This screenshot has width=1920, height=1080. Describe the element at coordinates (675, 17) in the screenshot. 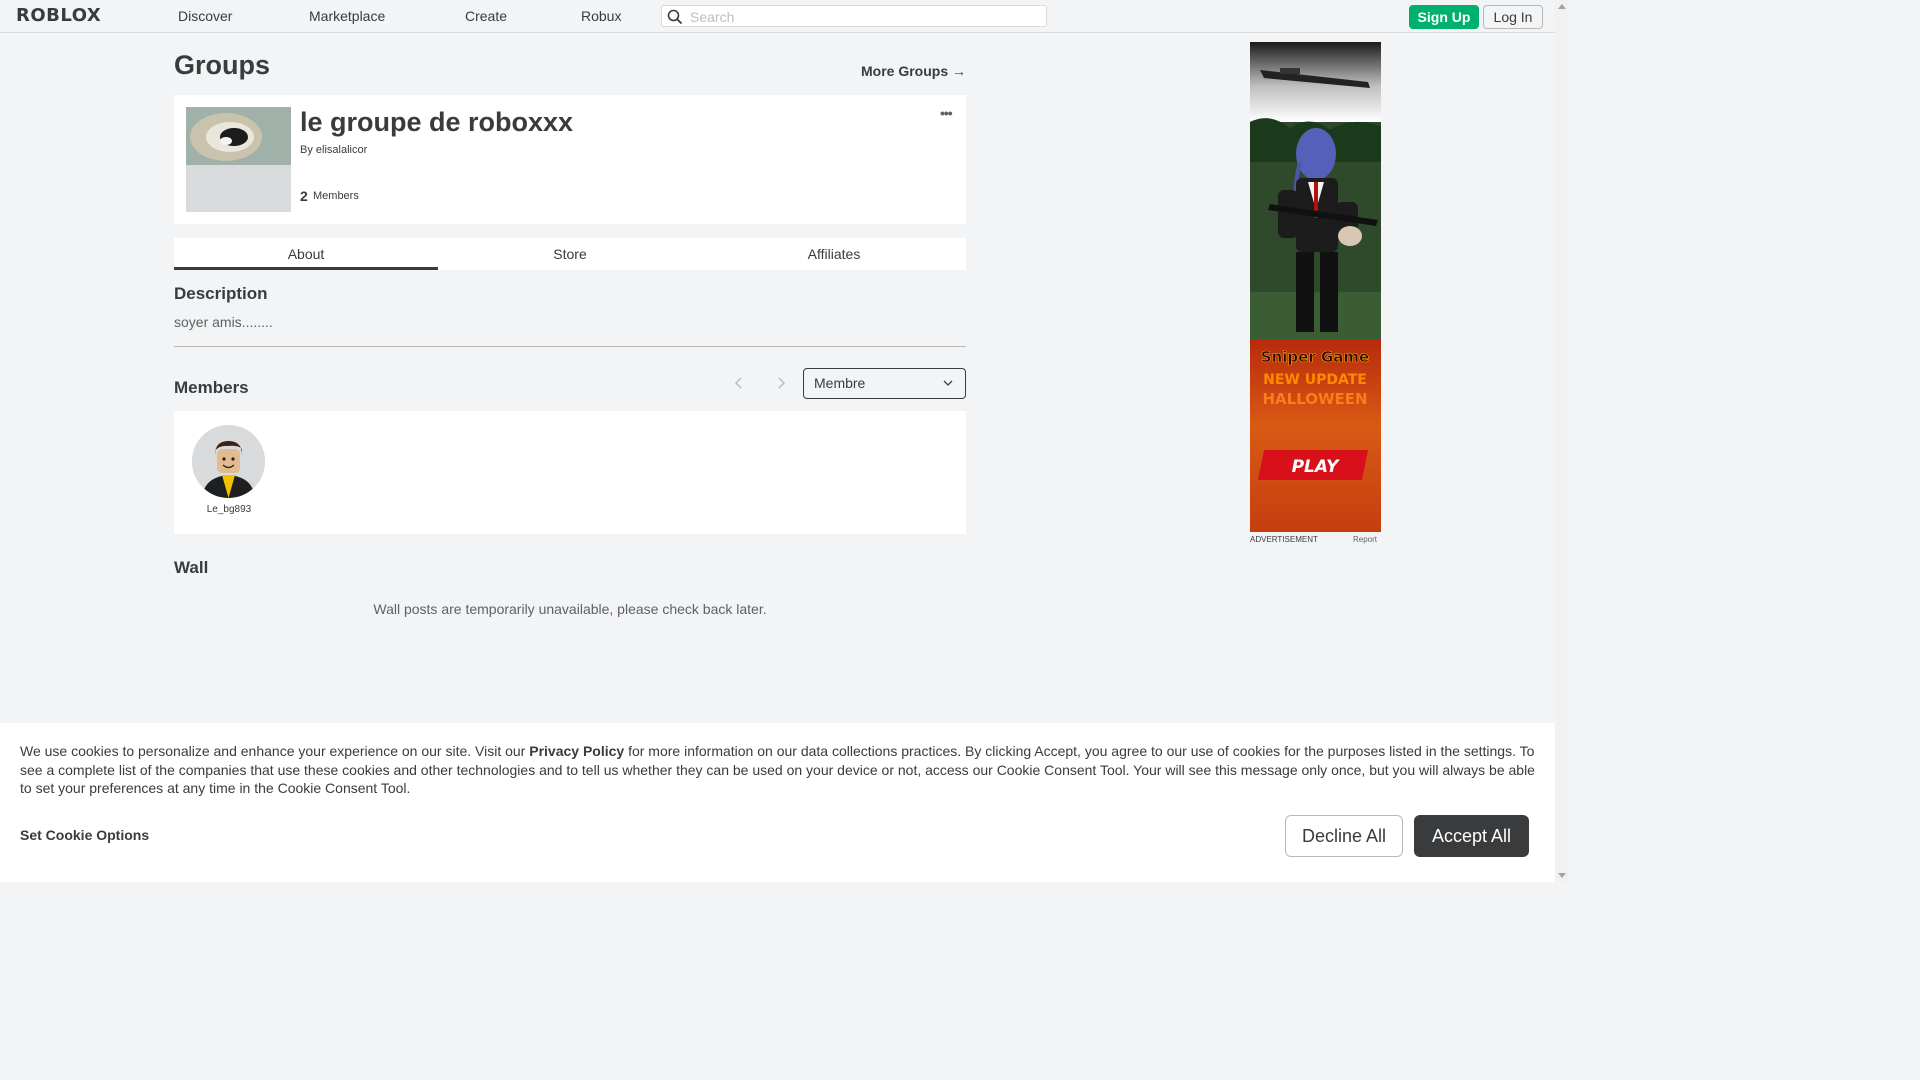

I see `search-icon` at that location.